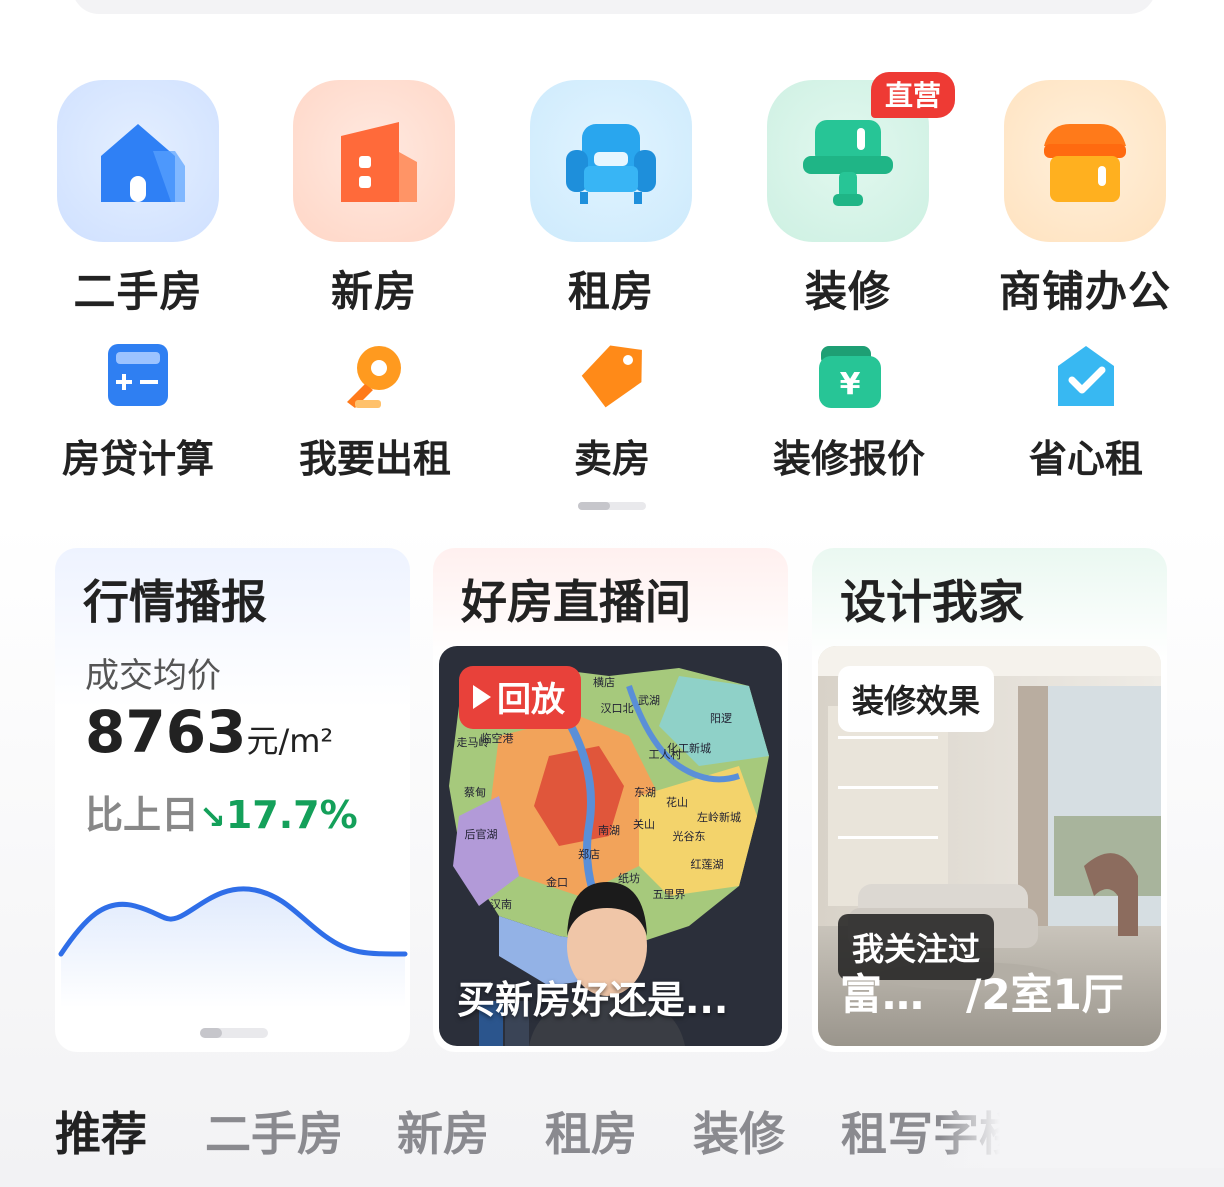 This screenshot has height=1187, width=1224. I want to click on svg-text: 花山, so click(677, 802).